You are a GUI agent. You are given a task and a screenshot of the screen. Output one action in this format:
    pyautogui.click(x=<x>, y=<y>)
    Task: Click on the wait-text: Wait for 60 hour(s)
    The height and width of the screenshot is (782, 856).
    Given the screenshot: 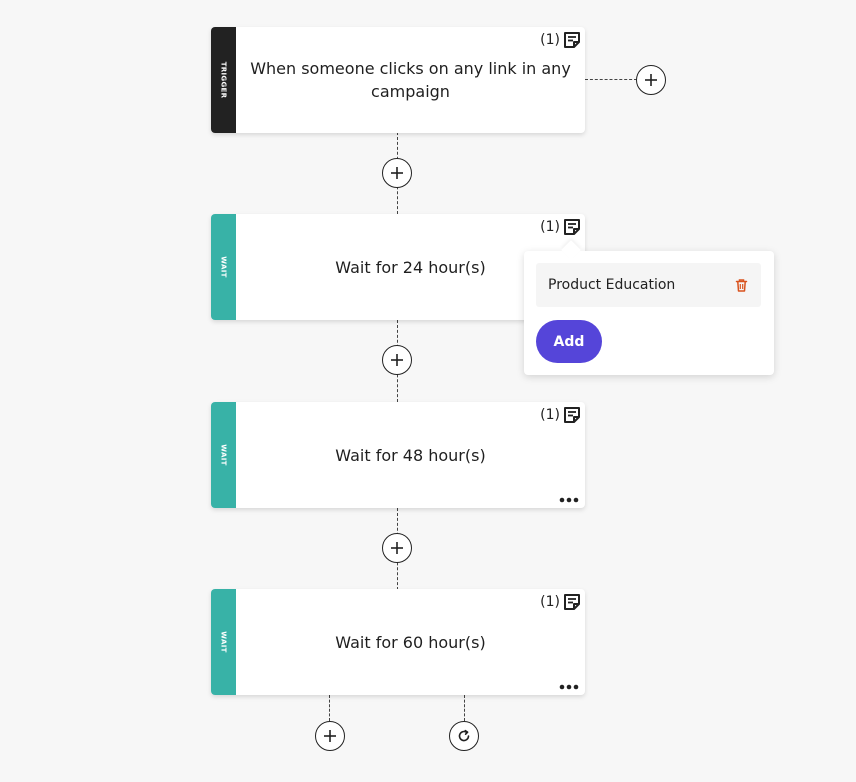 What is the action you would take?
    pyautogui.click(x=410, y=642)
    